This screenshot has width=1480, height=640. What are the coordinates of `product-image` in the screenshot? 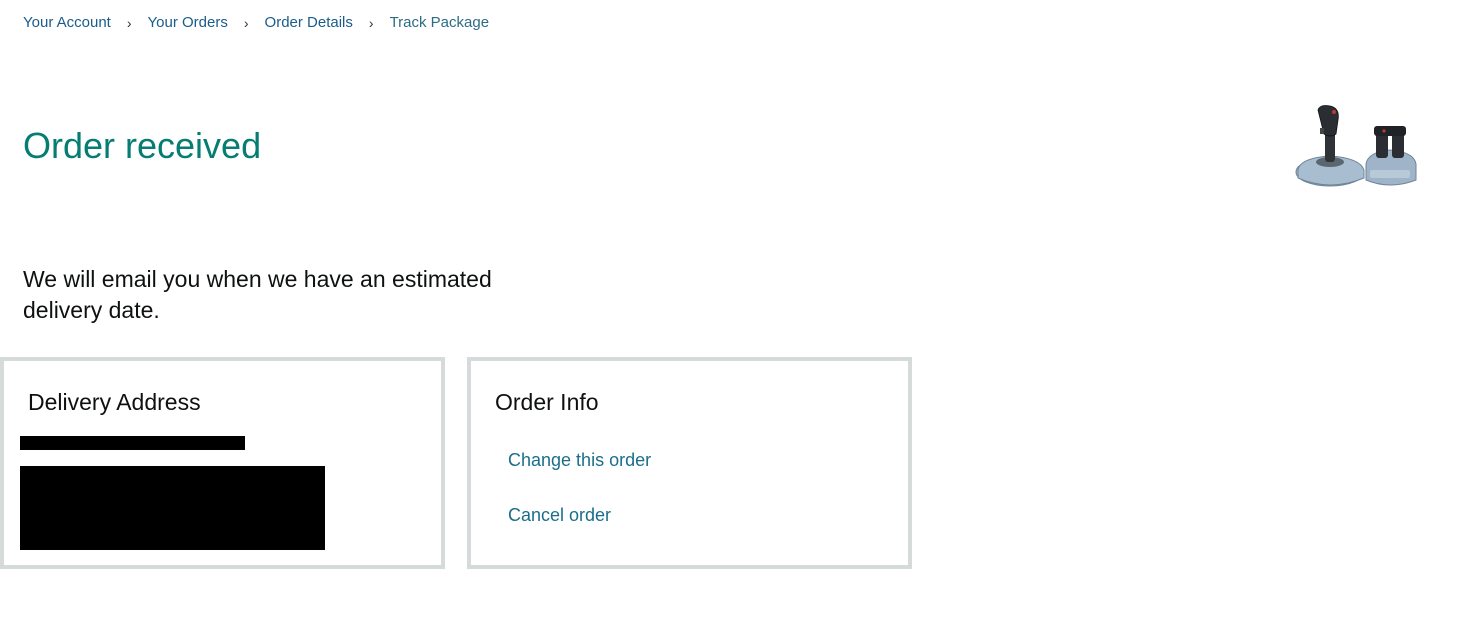 It's located at (1355, 146).